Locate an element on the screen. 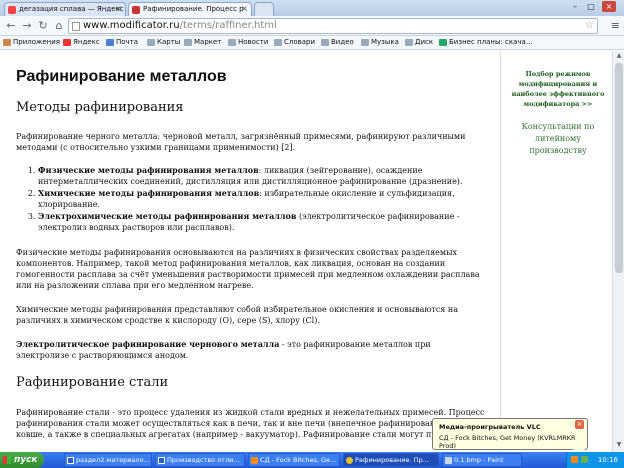  clock: 10:16 is located at coordinates (607, 460).